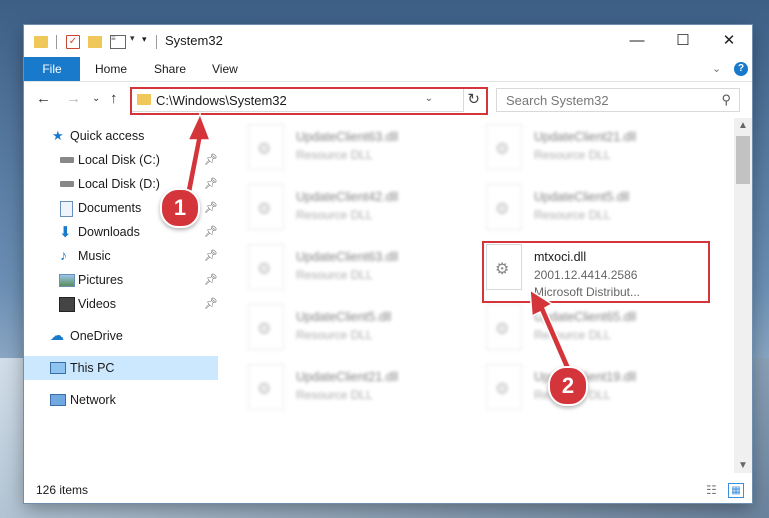 Image resolution: width=769 pixels, height=518 pixels. I want to click on callout-2: 2, so click(568, 386).